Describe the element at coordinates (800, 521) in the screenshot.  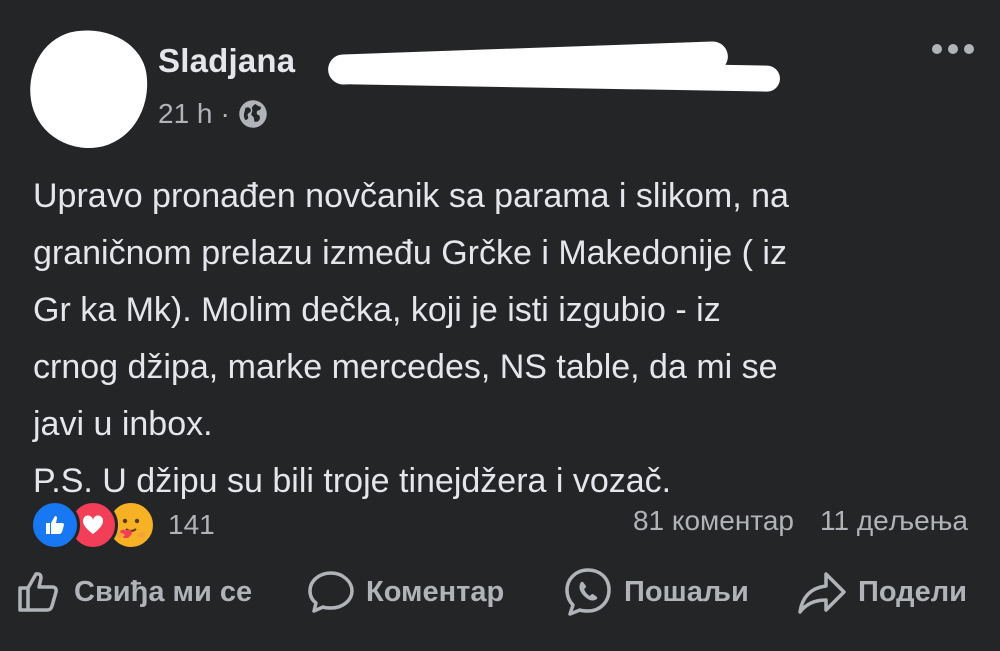
I see `post-stats: 81 коментар 11 дељења` at that location.